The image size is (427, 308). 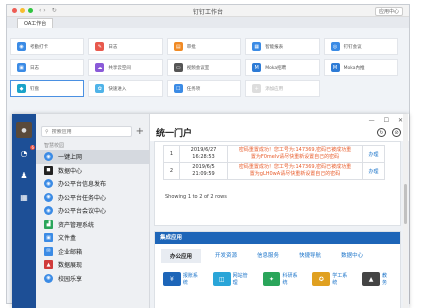 I want to click on integrated-tab: 信息服务, so click(x=268, y=256).